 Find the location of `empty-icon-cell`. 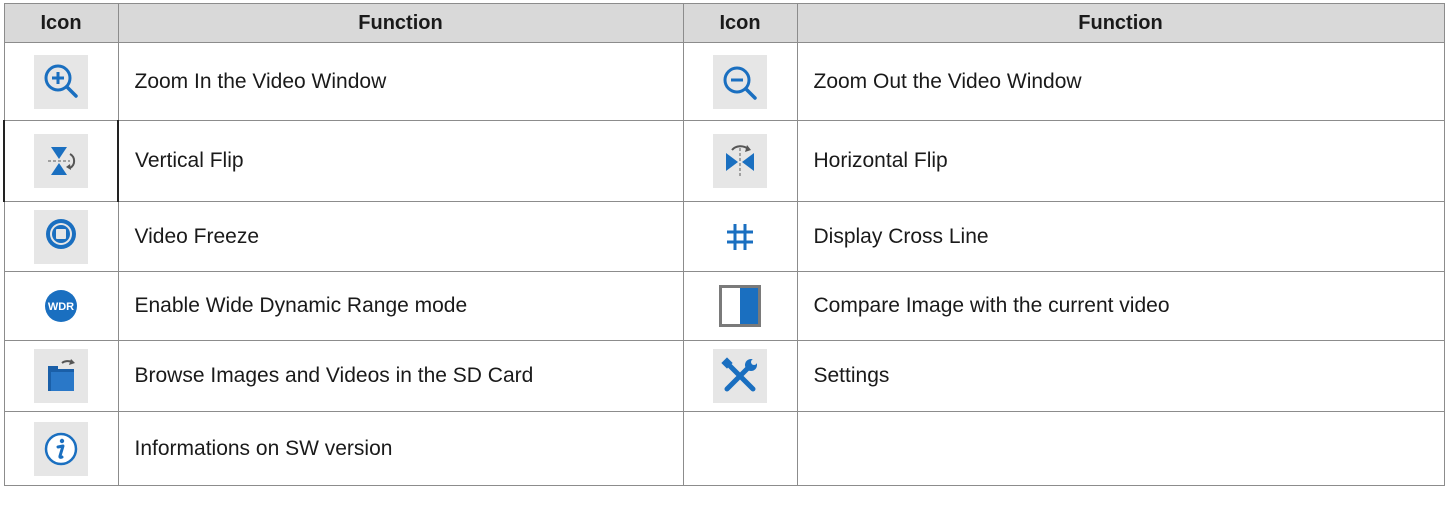

empty-icon-cell is located at coordinates (740, 448).